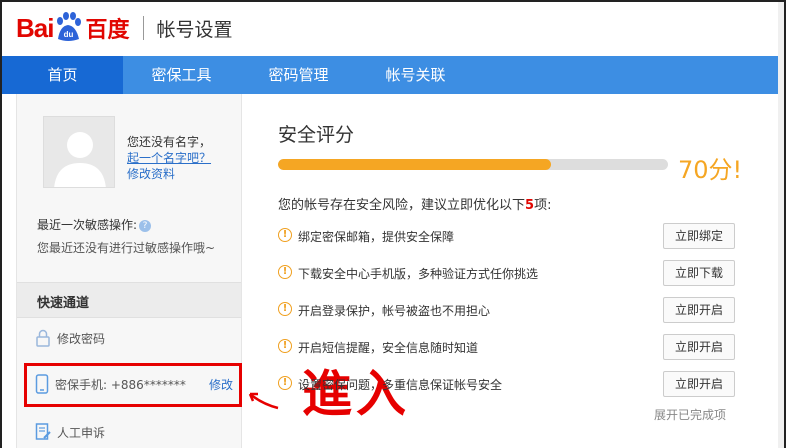 The width and height of the screenshot is (786, 448). Describe the element at coordinates (699, 347) in the screenshot. I see `enable-sms-alert-button: 立即开启` at that location.